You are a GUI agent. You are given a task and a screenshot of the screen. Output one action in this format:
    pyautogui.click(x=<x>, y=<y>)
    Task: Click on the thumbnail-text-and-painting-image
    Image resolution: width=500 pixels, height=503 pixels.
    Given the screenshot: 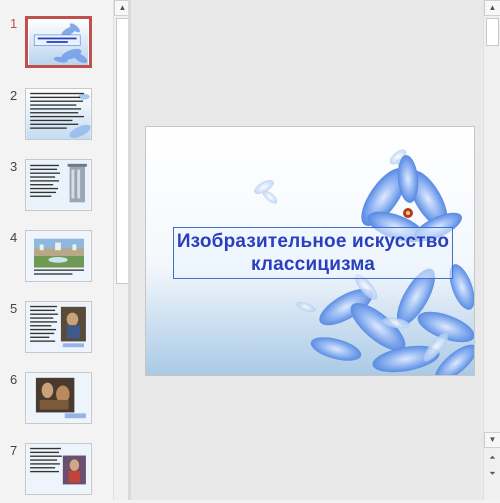 What is the action you would take?
    pyautogui.click(x=58, y=327)
    